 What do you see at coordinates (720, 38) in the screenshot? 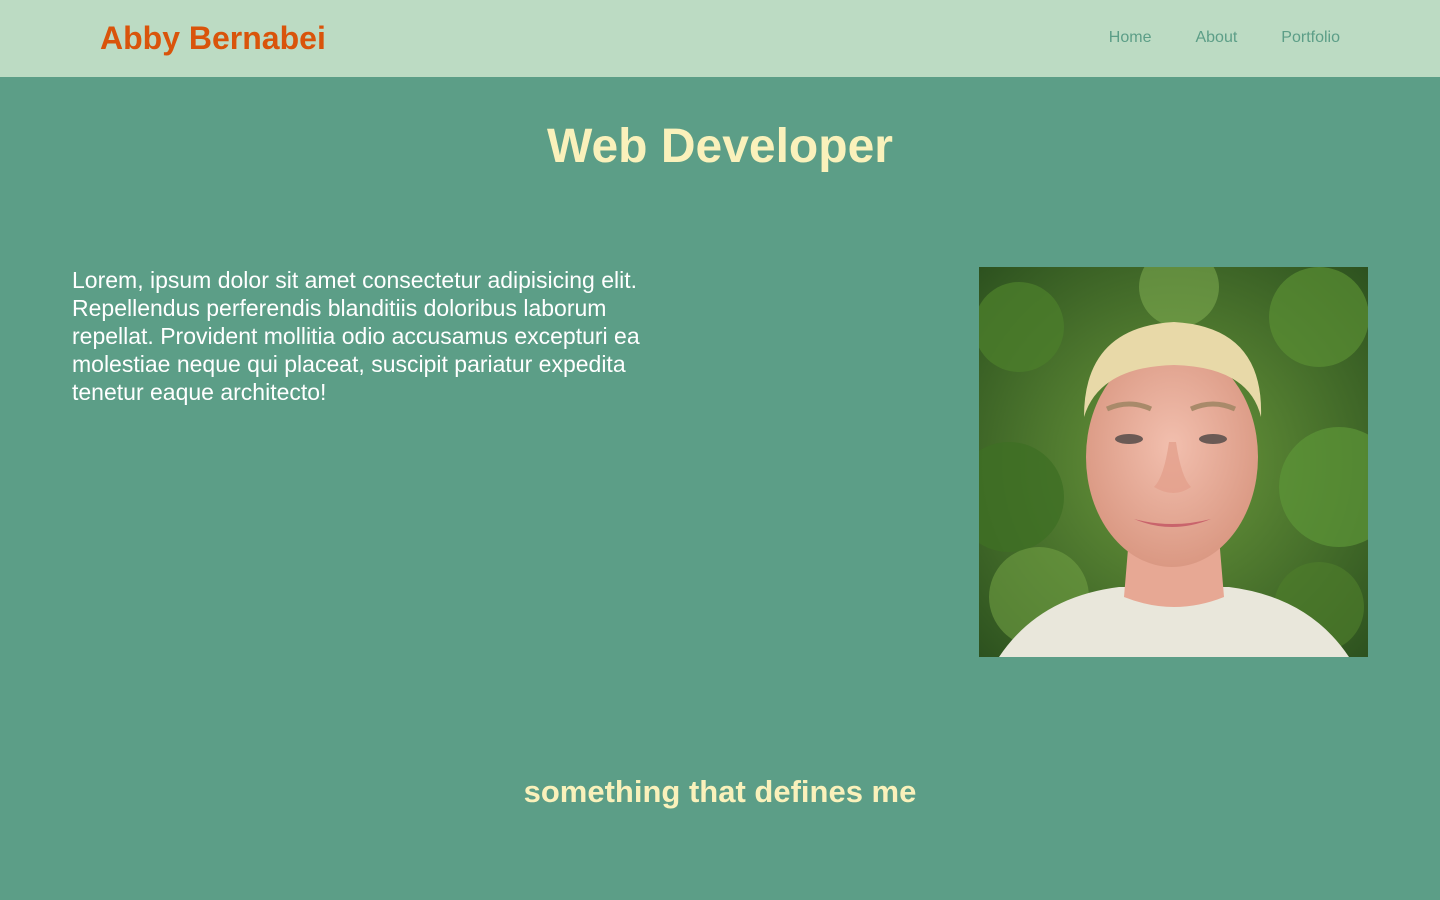
I see `navbar: Abby Bernabei Home About Portfolio` at bounding box center [720, 38].